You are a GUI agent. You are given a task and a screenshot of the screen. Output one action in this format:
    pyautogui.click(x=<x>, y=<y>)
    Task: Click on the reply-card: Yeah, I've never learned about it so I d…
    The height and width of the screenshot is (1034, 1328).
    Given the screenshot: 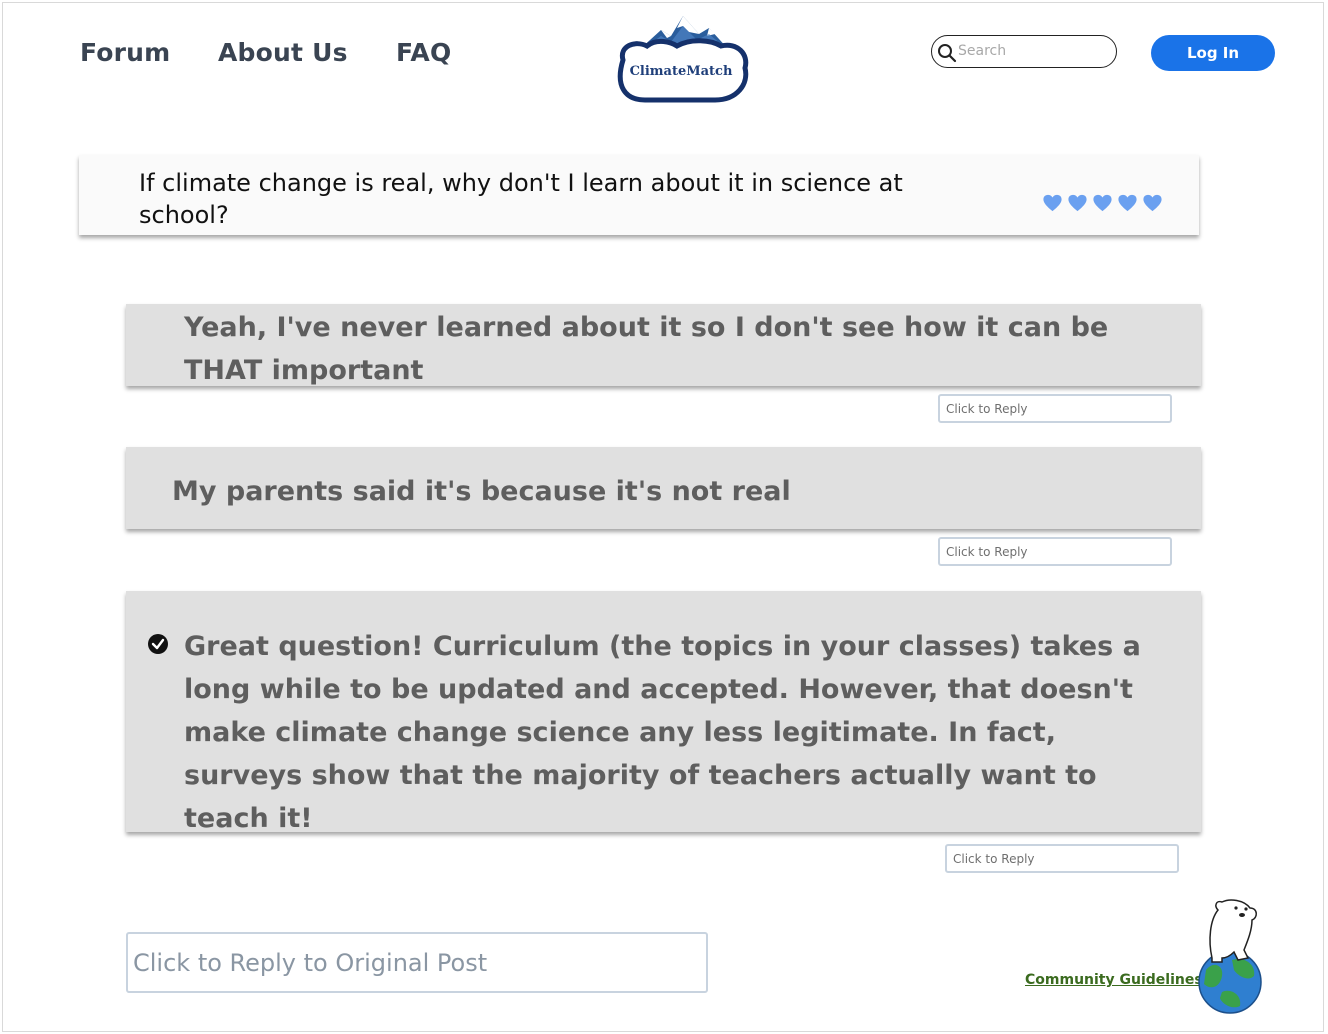 What is the action you would take?
    pyautogui.click(x=663, y=345)
    